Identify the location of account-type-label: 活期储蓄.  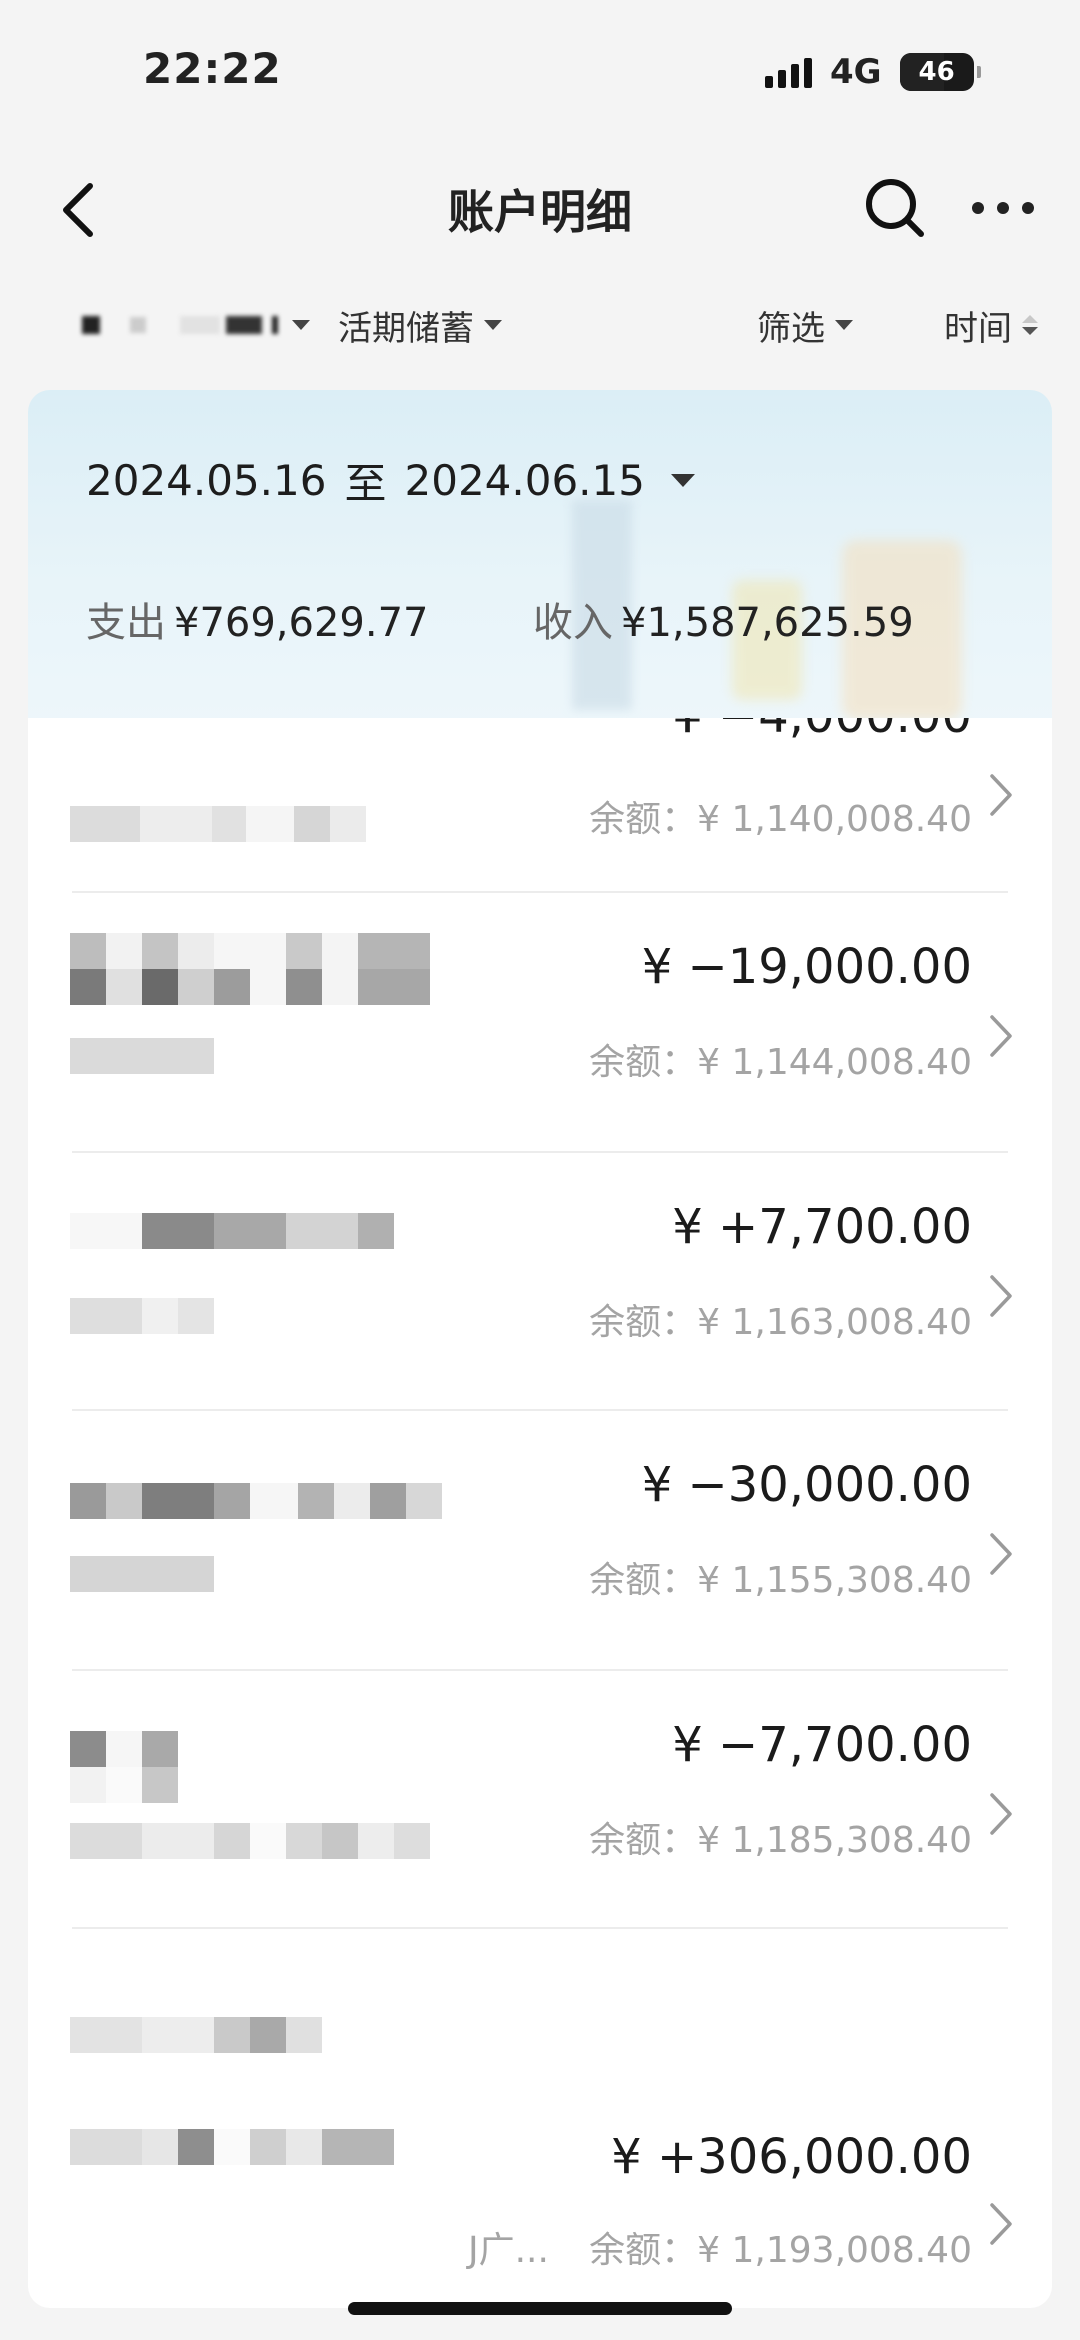
(406, 328).